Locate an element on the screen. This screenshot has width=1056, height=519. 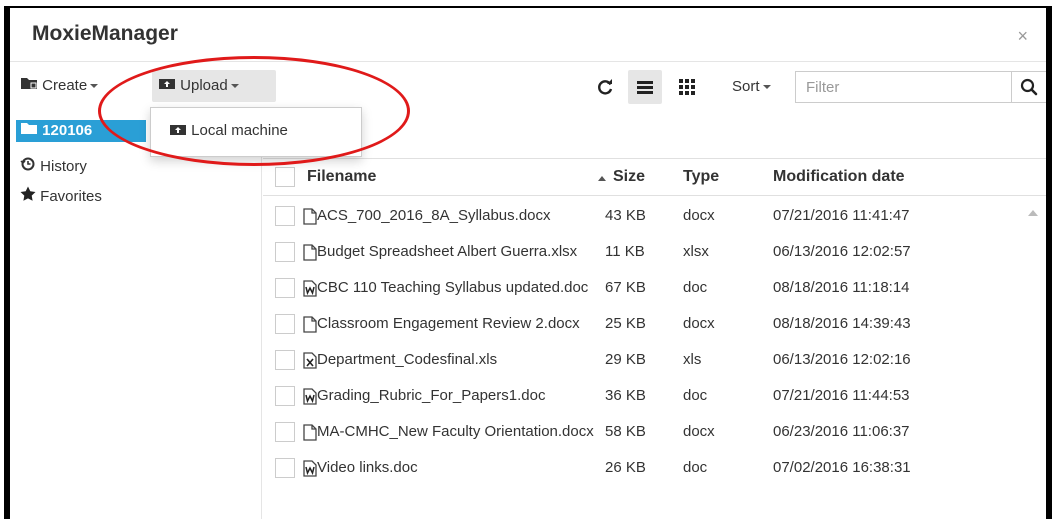
list-view-icon is located at coordinates (645, 87).